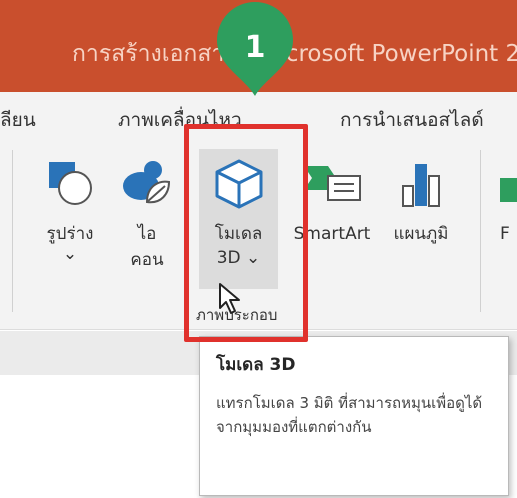 The height and width of the screenshot is (498, 517). What do you see at coordinates (505, 234) in the screenshot?
I see `partial-label: F` at bounding box center [505, 234].